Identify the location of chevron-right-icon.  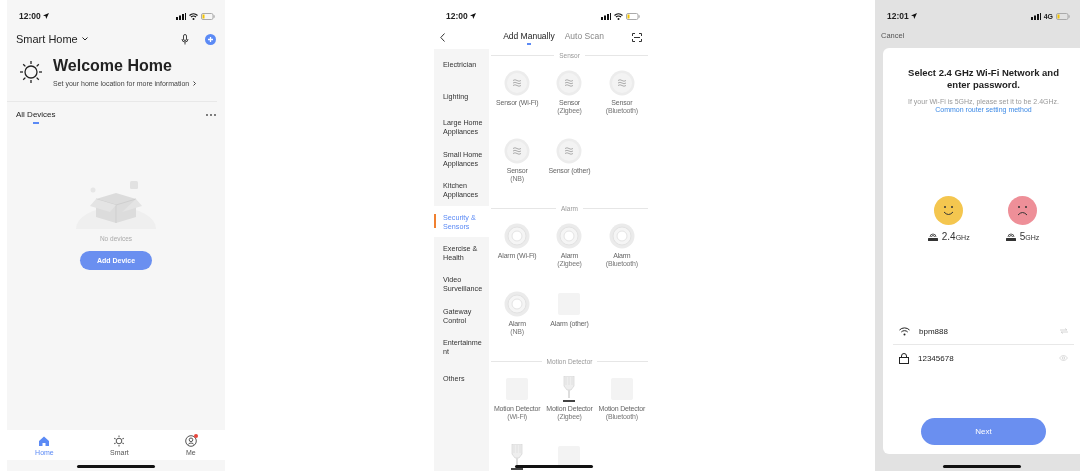
(195, 83).